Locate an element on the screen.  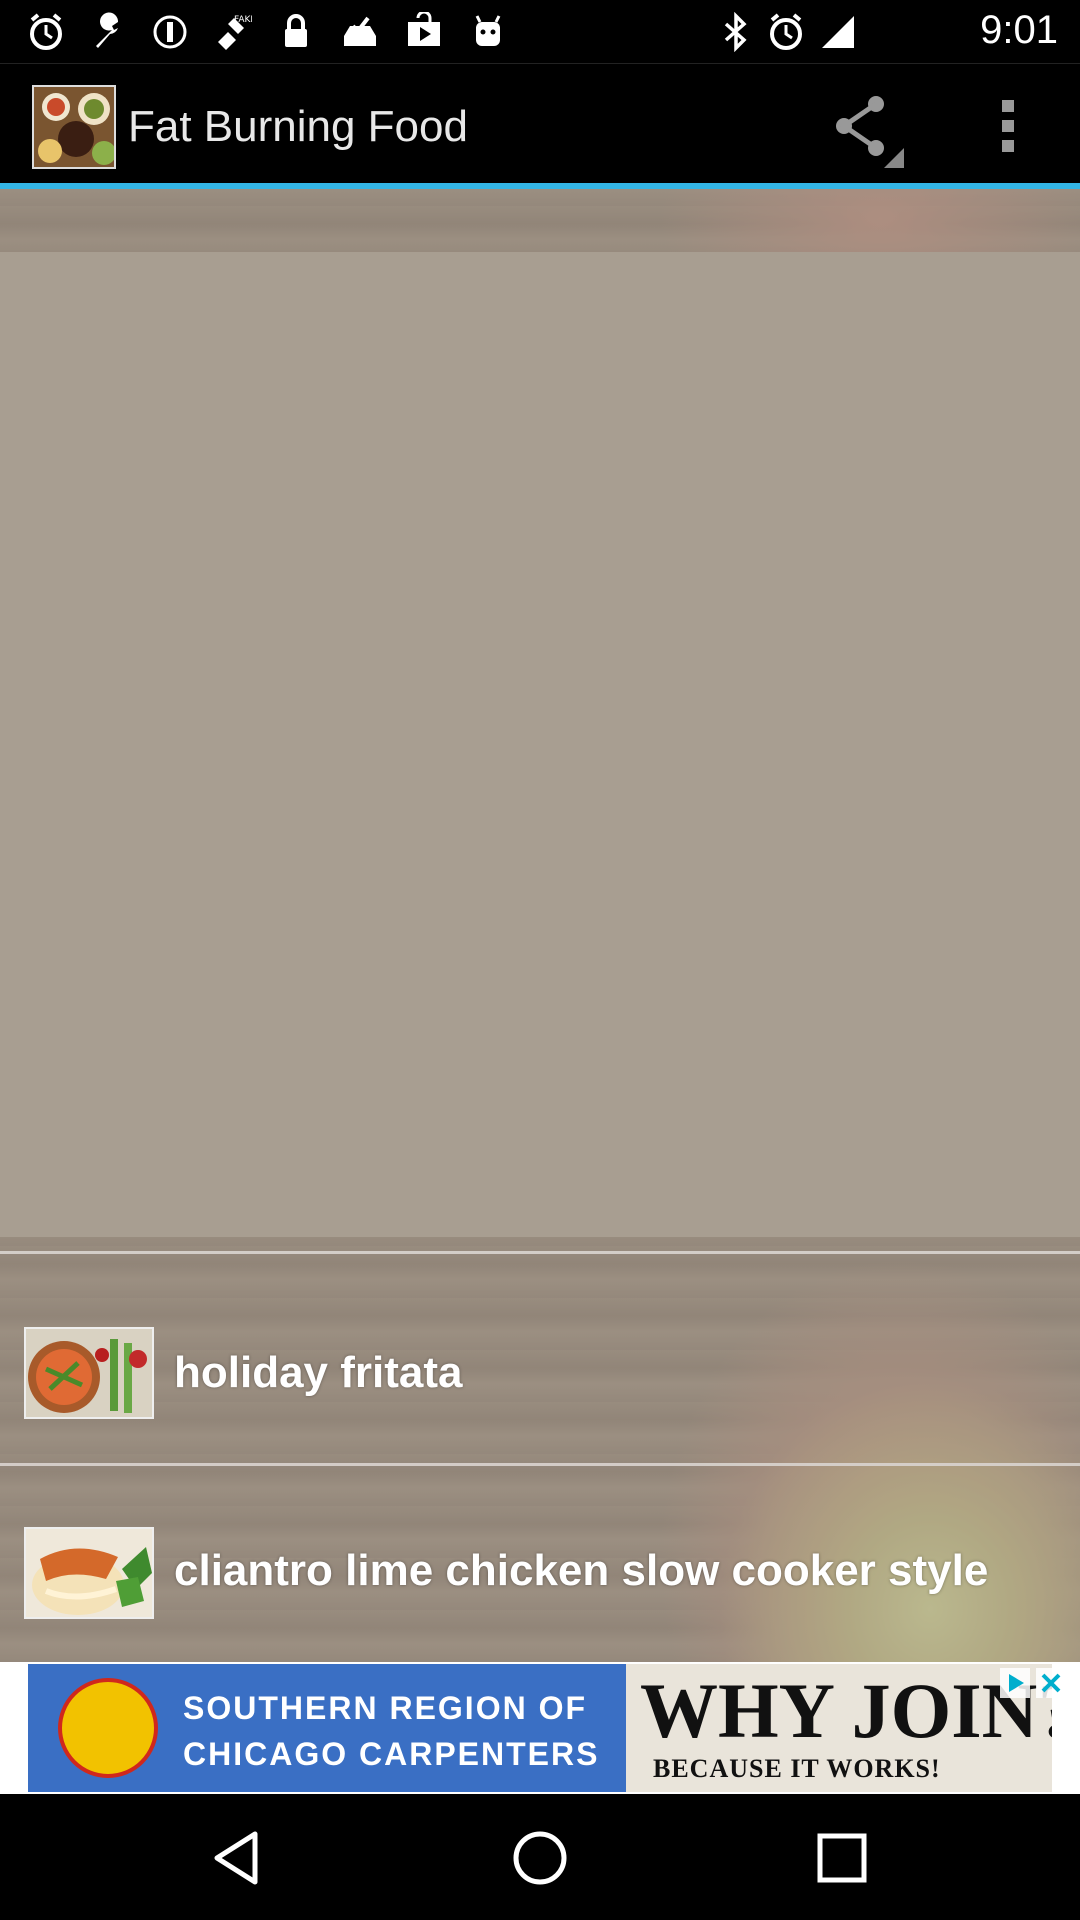
list-item: cliantro lime chicken slow cooker style is located at coordinates (540, 1564).